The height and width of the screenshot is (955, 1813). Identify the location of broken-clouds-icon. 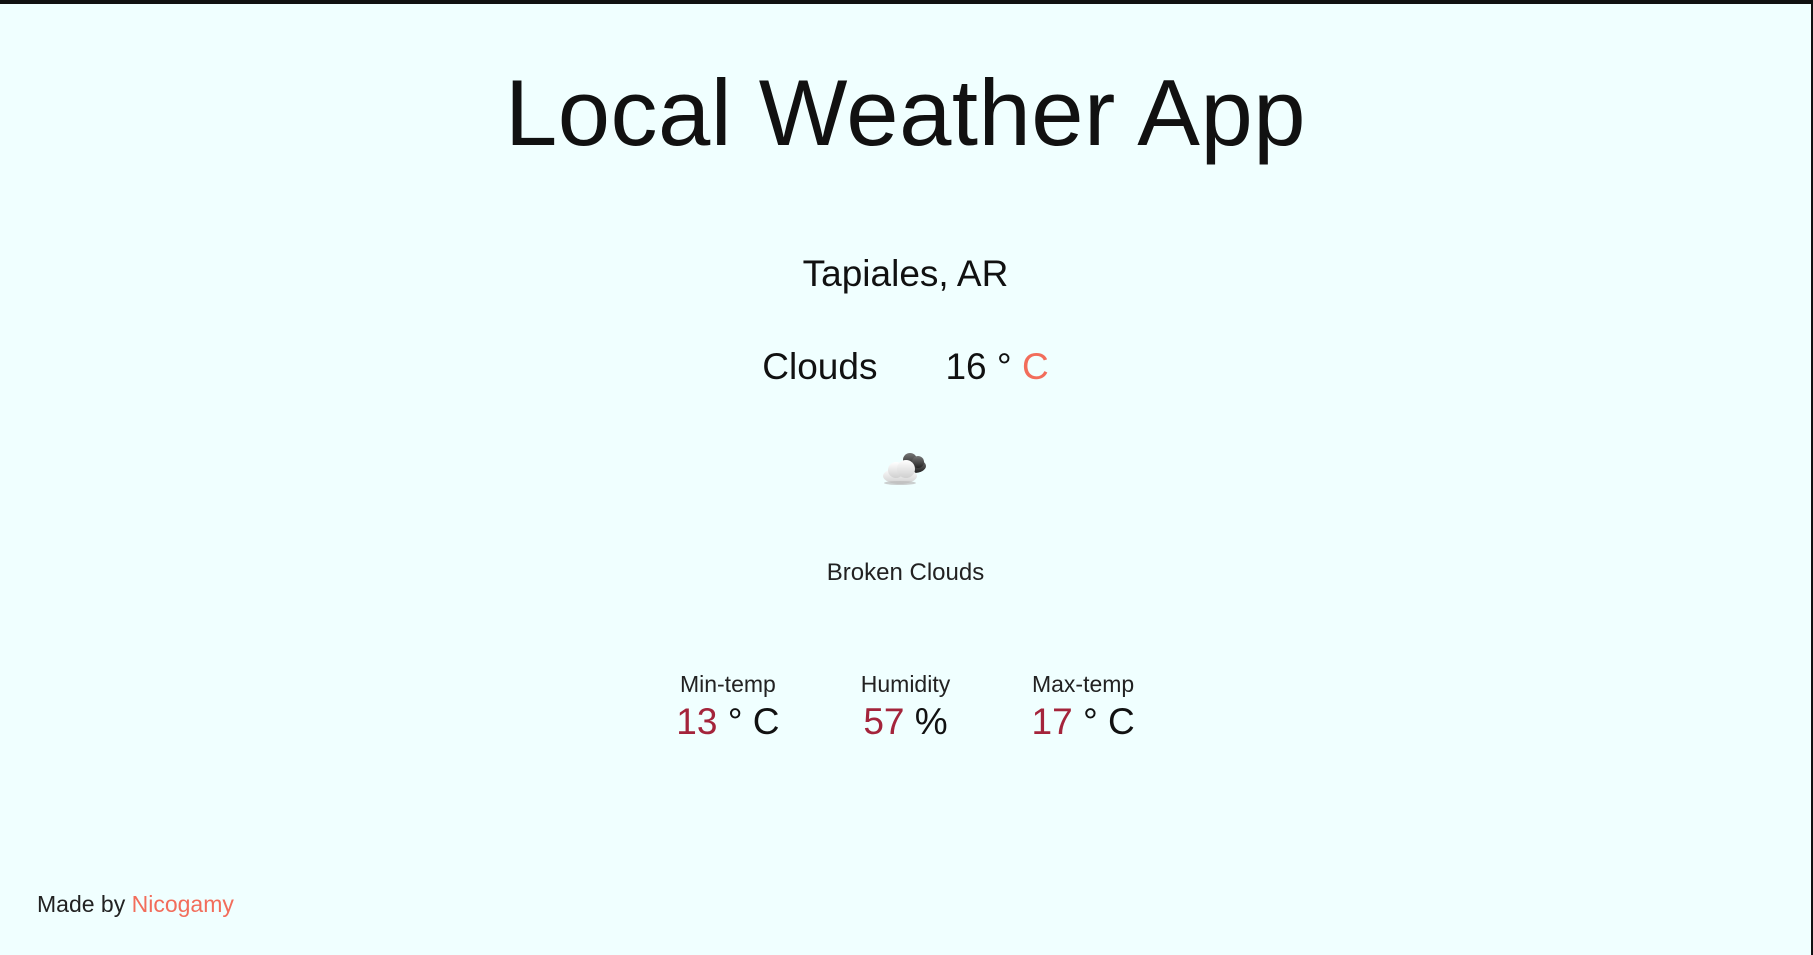
(904, 469).